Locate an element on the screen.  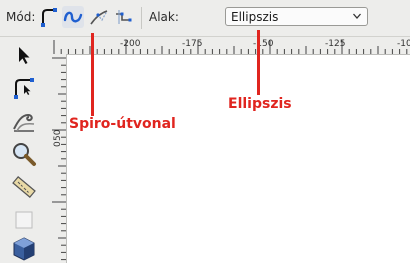
bezier-path-icon is located at coordinates (49, 17).